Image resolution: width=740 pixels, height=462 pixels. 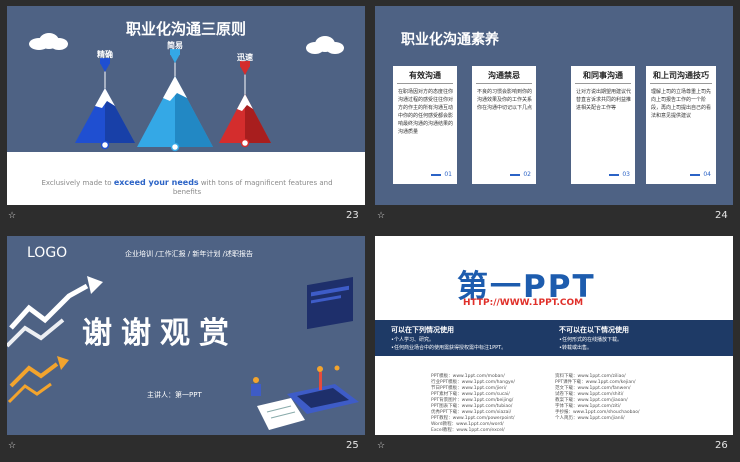 What do you see at coordinates (575, 348) in the screenshot?
I see `forbidden-item: •转载或出售。` at bounding box center [575, 348].